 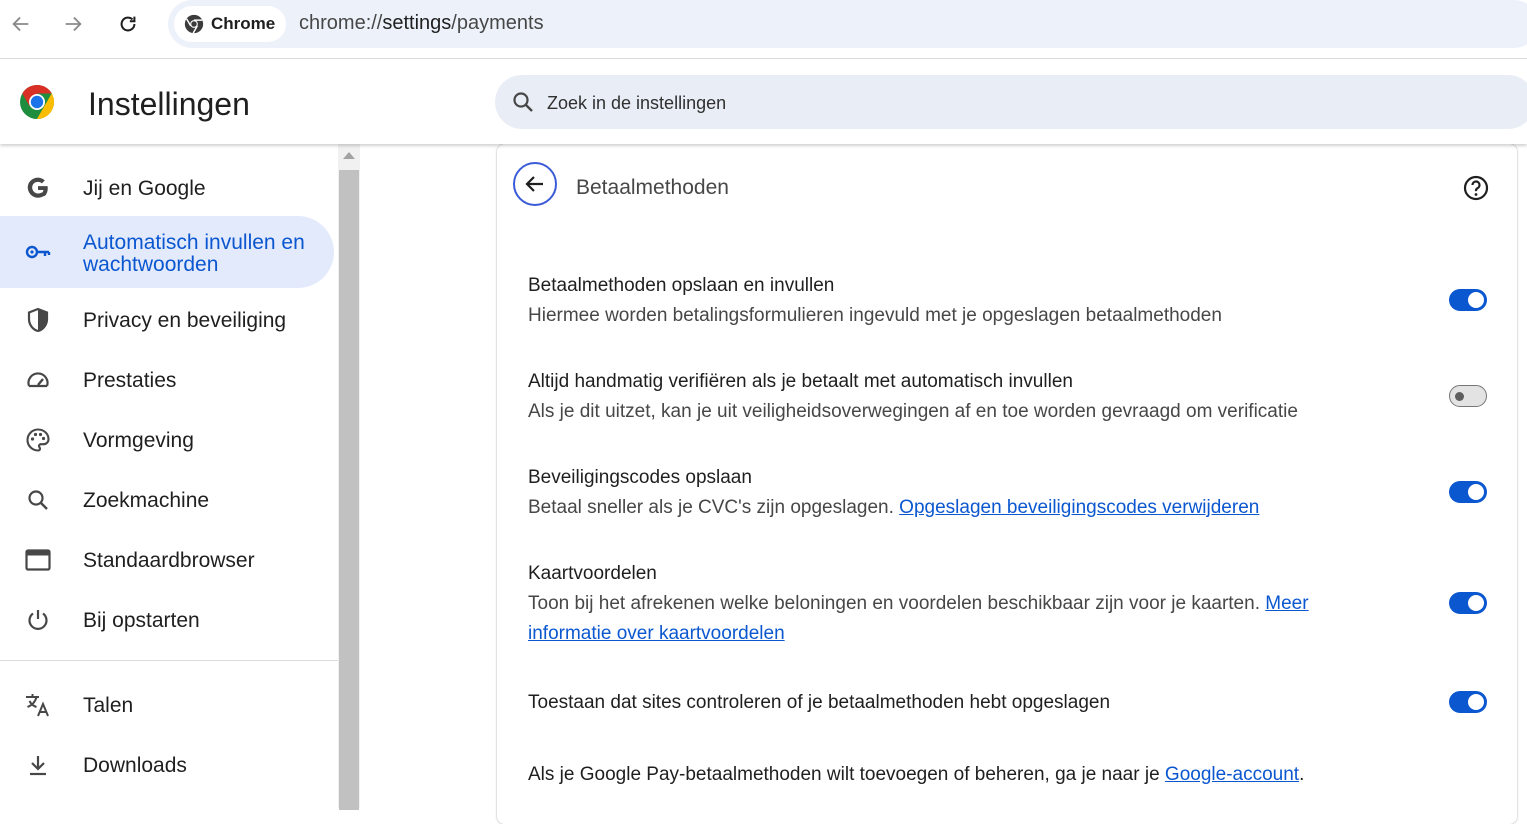 I want to click on download-icon, so click(x=38, y=765).